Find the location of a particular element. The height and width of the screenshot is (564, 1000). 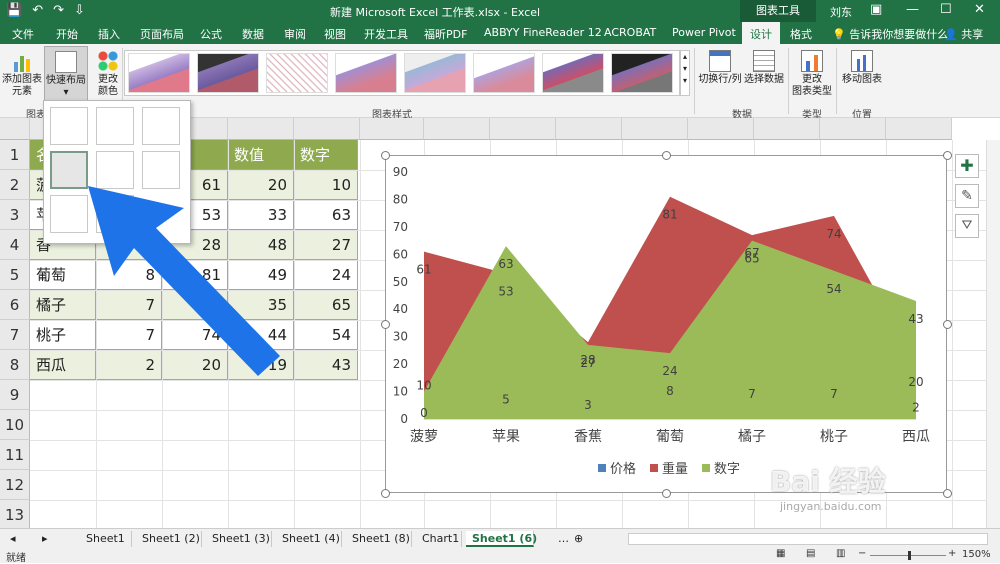

row-header: 4 is located at coordinates (15, 245).